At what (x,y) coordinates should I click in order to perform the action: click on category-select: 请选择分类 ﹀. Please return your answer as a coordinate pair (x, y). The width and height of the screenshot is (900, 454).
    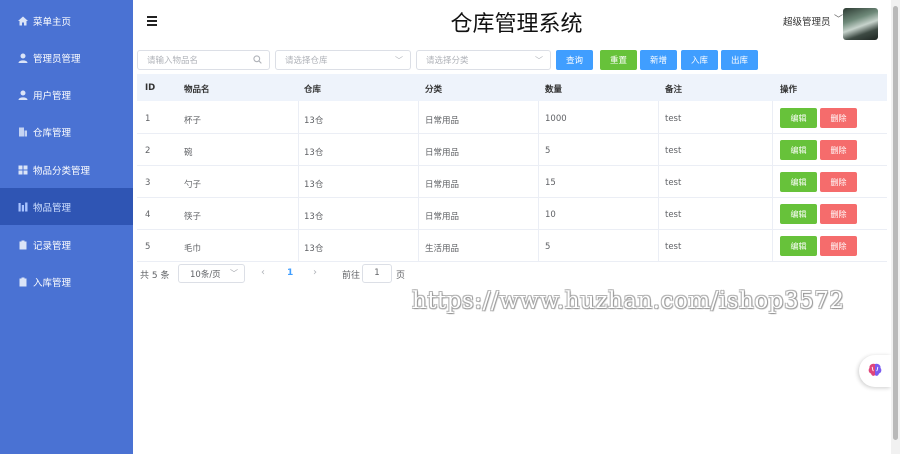
    Looking at the image, I should click on (483, 60).